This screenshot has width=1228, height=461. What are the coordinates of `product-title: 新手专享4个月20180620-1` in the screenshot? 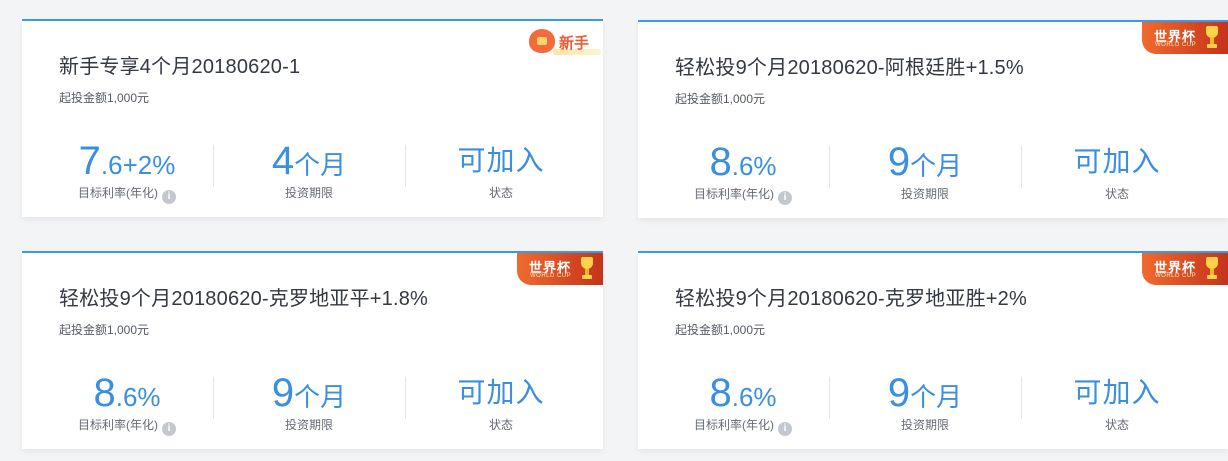 It's located at (179, 64).